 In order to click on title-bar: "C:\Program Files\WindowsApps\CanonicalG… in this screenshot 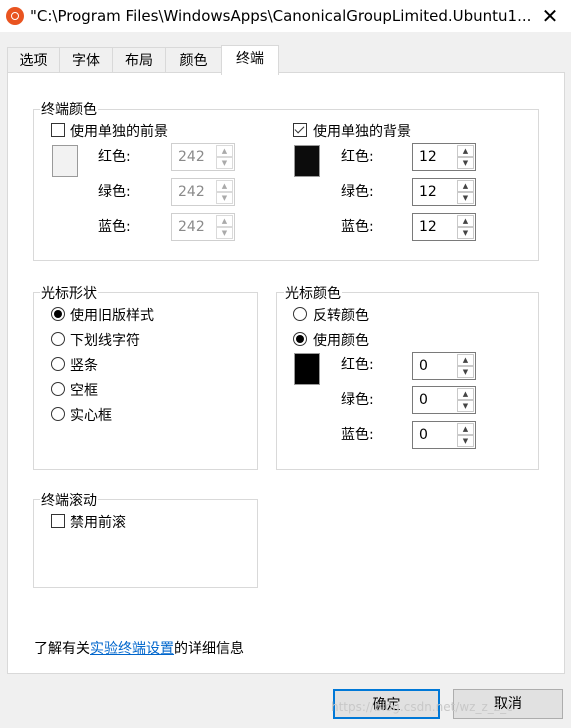, I will do `click(285, 16)`.